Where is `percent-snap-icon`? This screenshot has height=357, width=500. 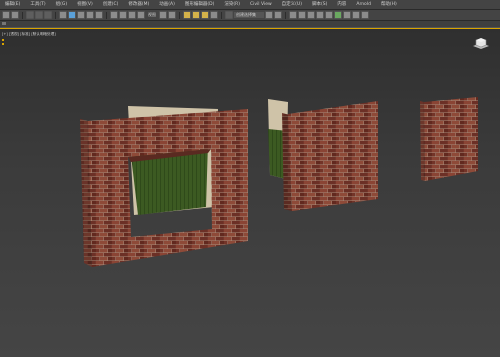 percent-snap-icon is located at coordinates (205, 15).